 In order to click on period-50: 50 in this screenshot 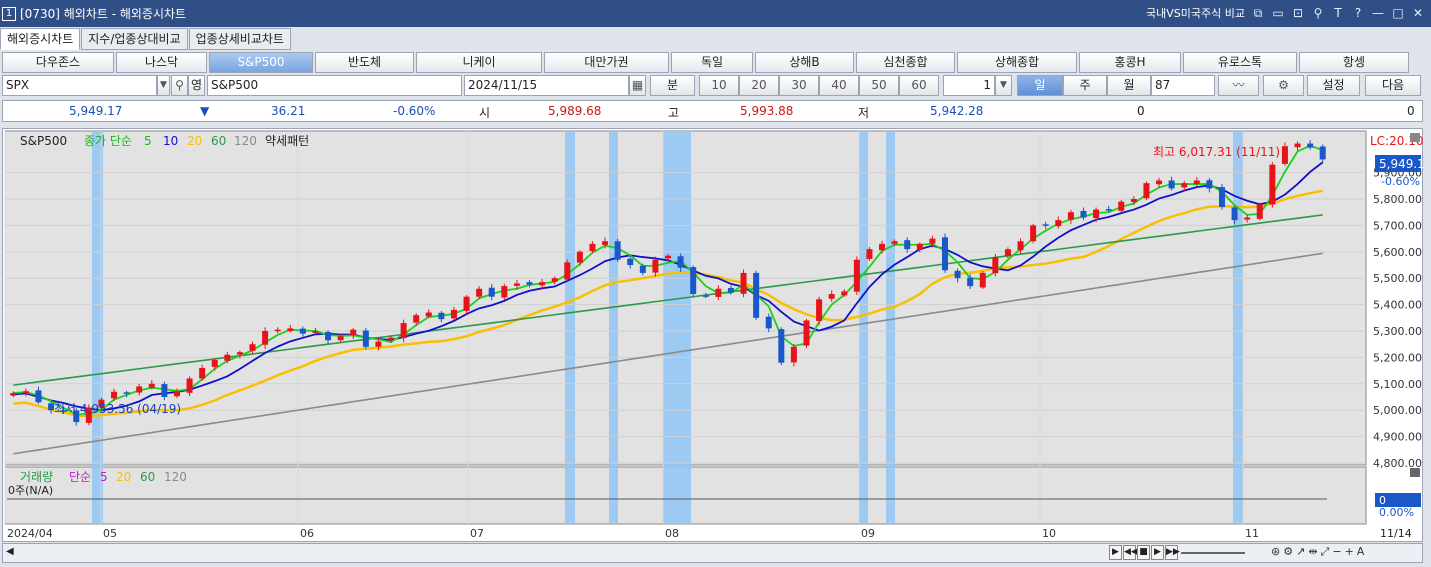, I will do `click(879, 85)`.